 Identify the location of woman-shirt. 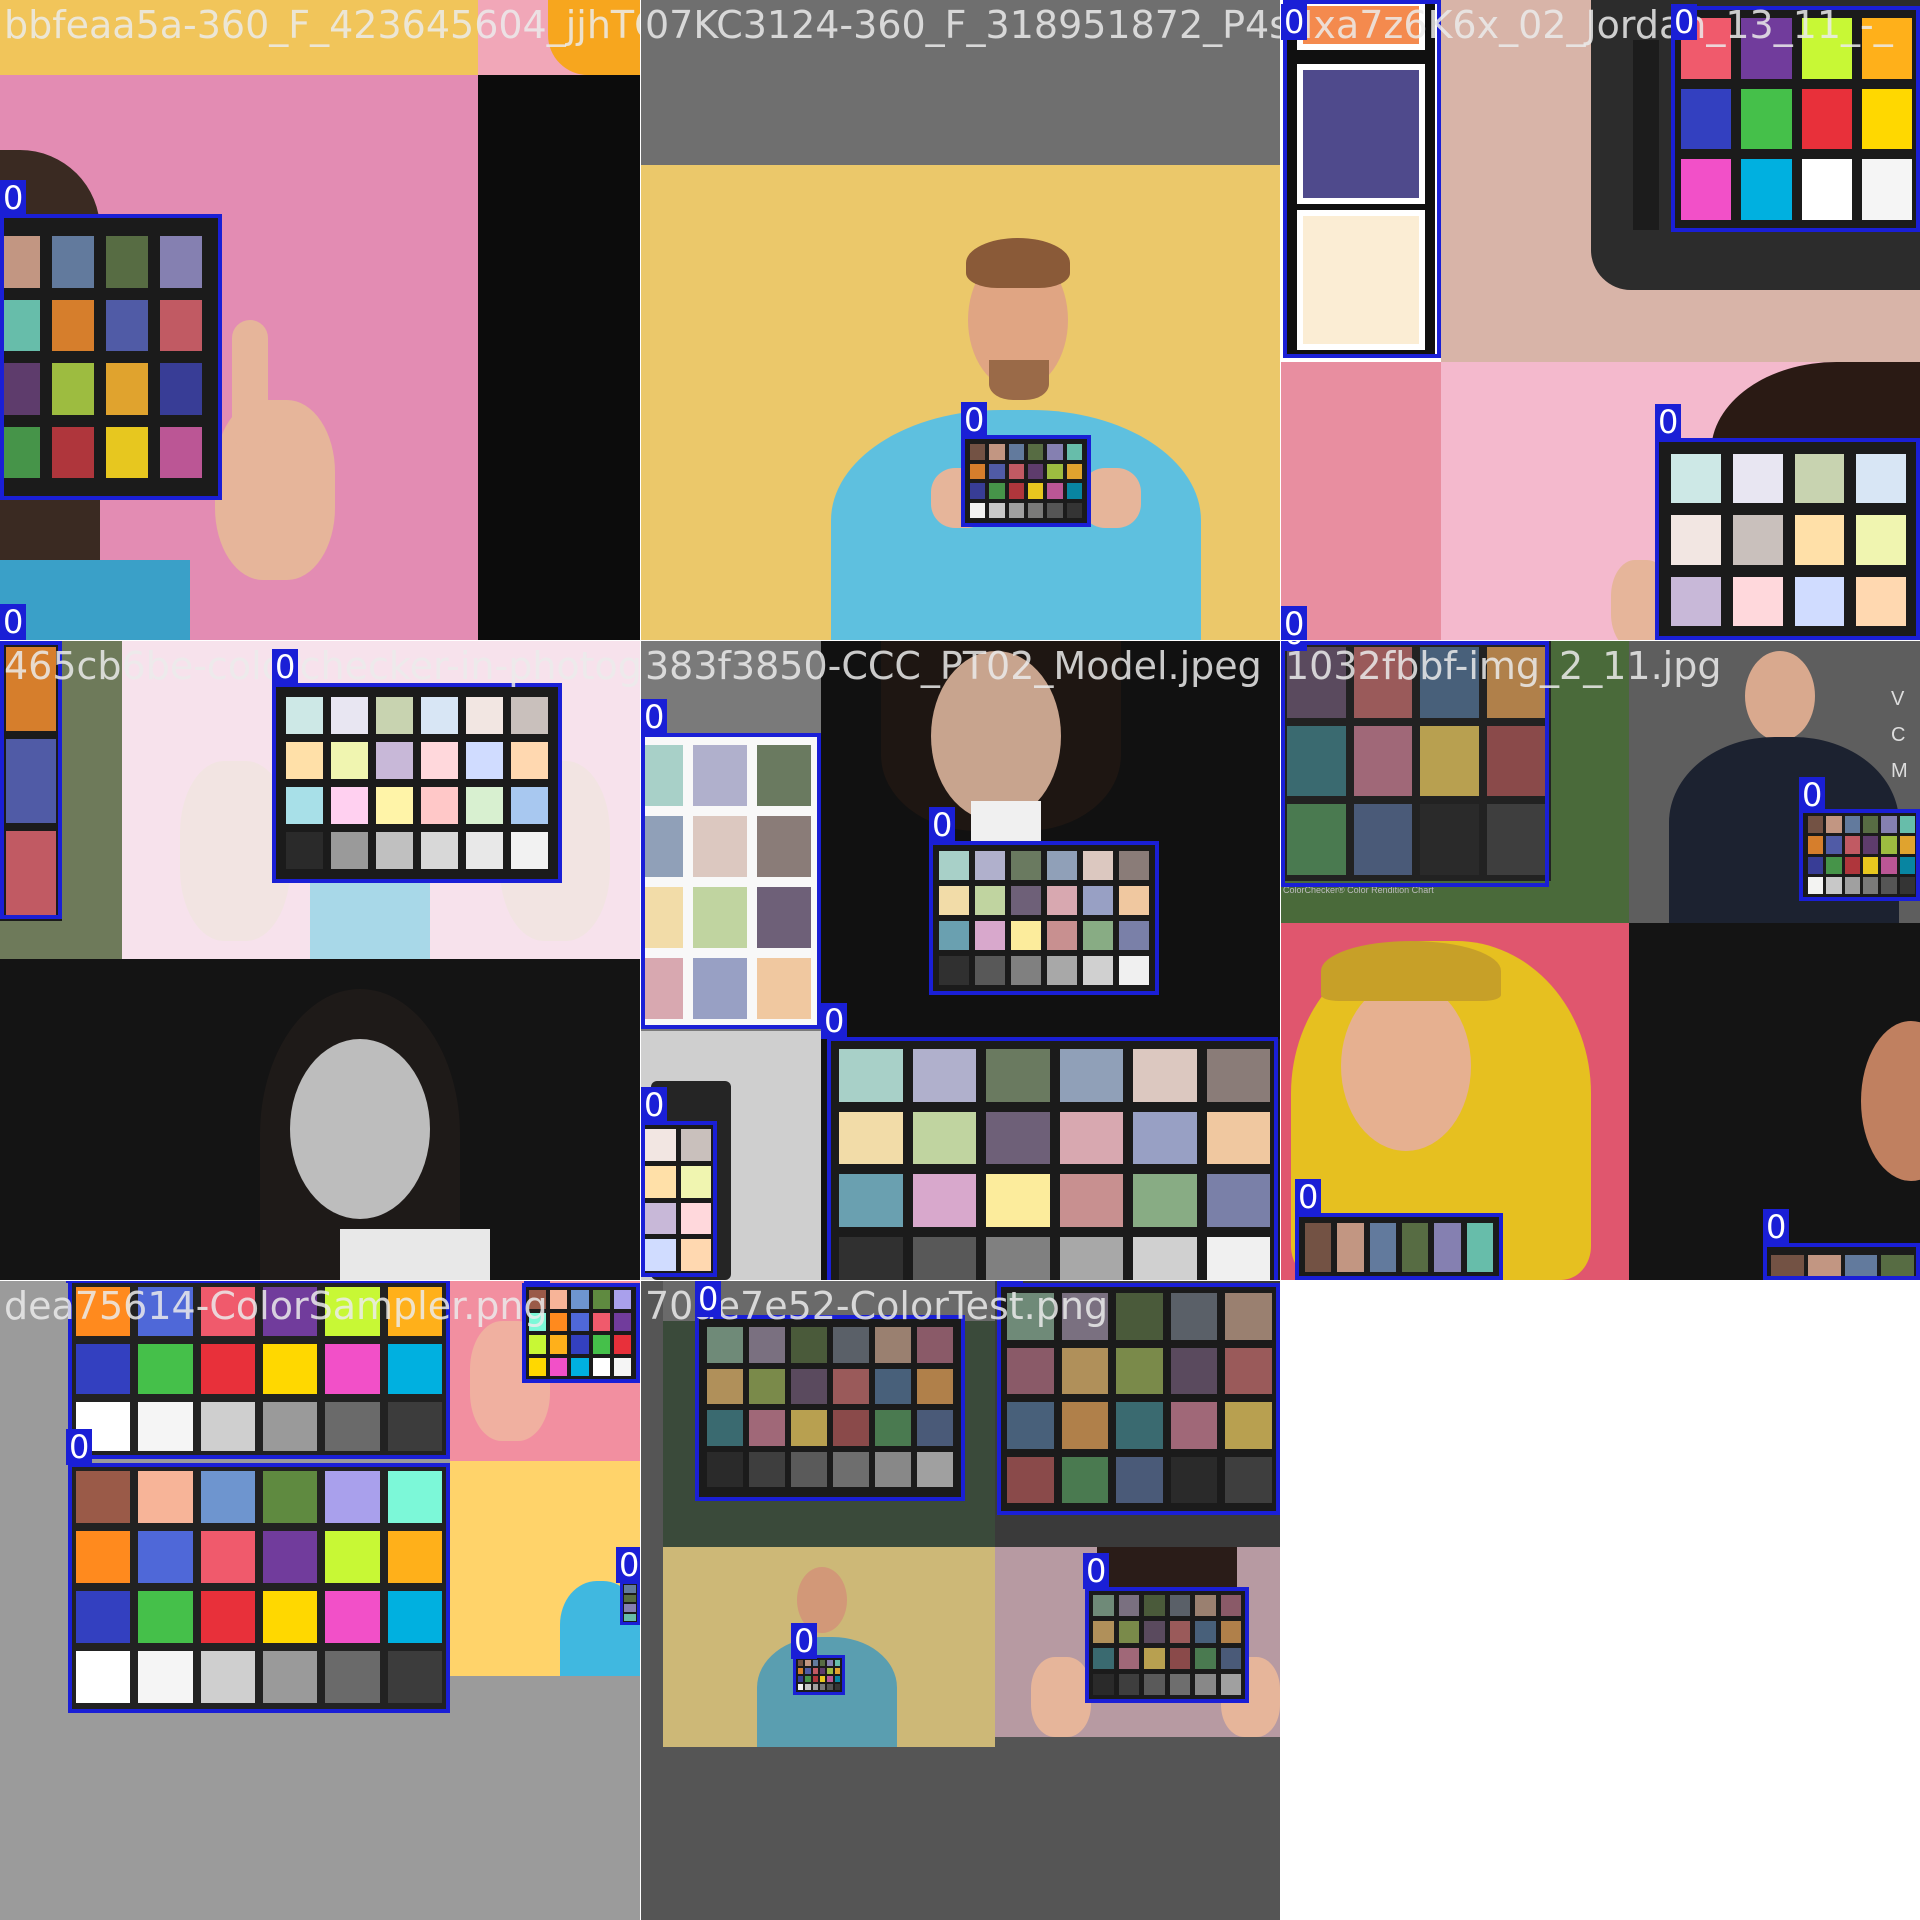
(95, 600).